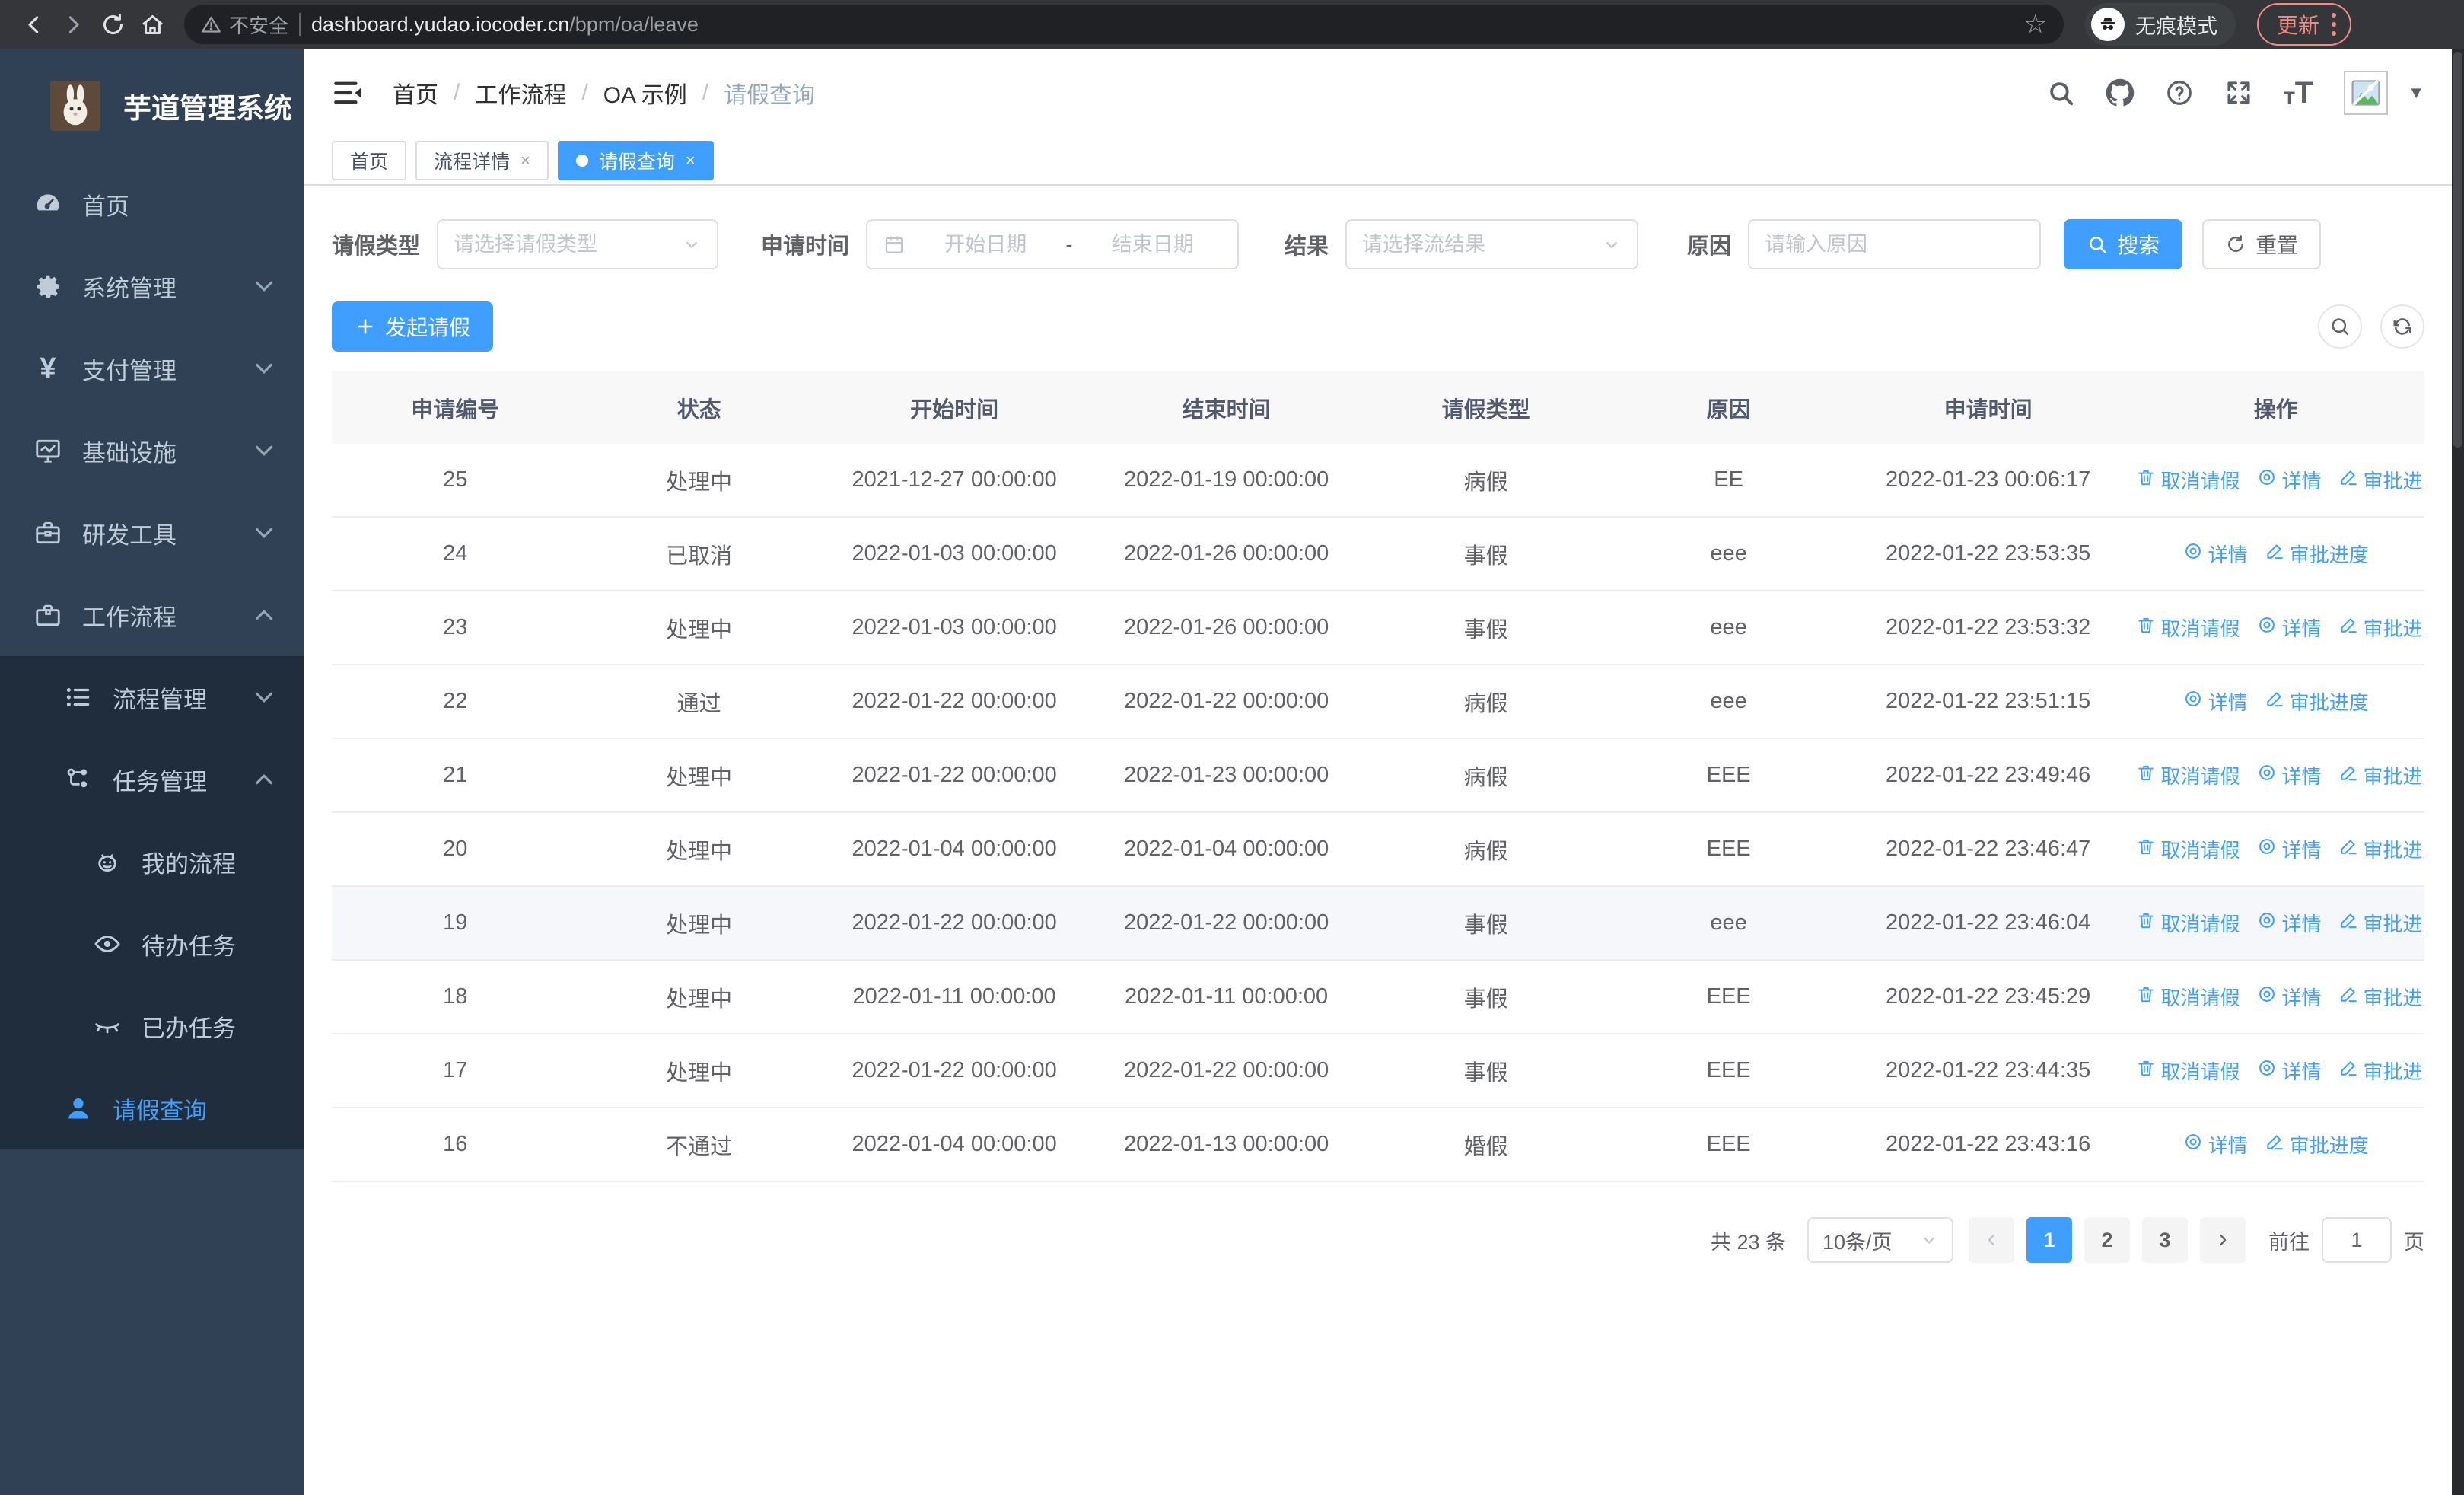  What do you see at coordinates (152, 1108) in the screenshot?
I see `sidebar-item: 请假查询` at bounding box center [152, 1108].